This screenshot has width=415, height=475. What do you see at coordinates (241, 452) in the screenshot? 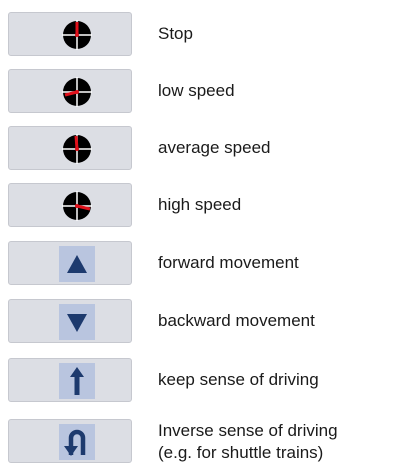
I see `legend-label-note: (e.g. for shuttle trains)` at bounding box center [241, 452].